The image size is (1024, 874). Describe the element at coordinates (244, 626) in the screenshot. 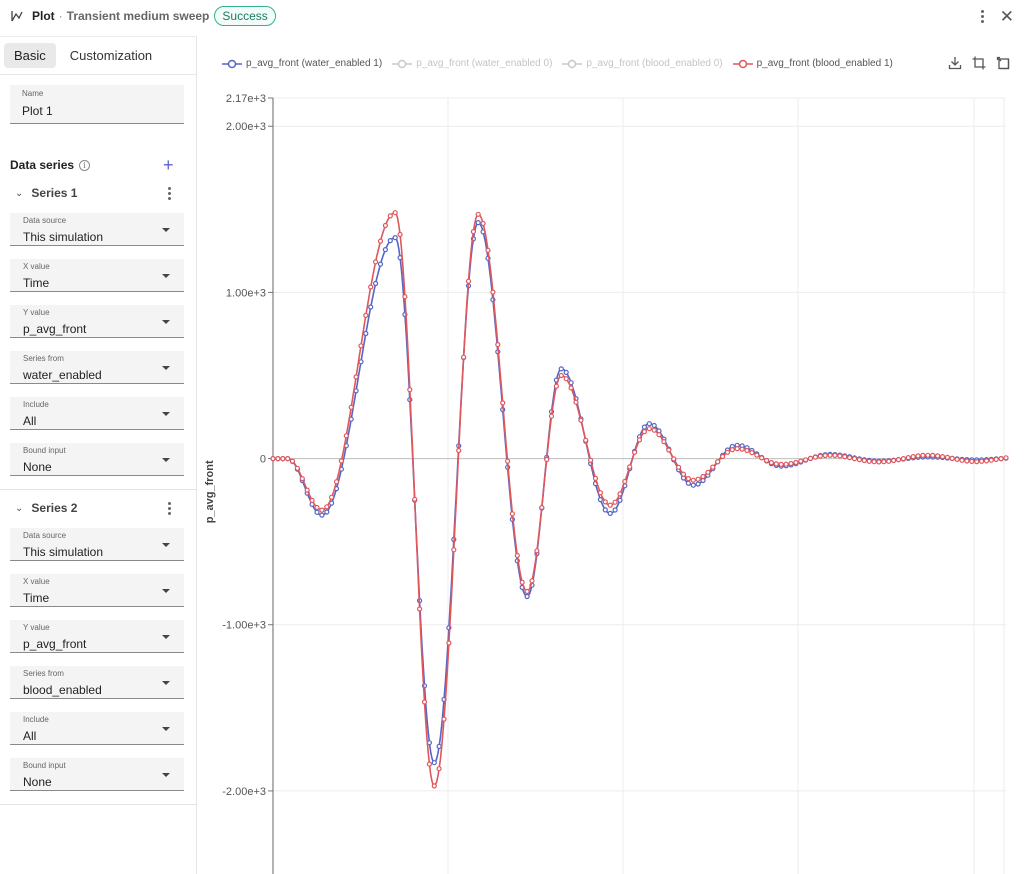

I see `y-tick-label: -1.00e+3` at that location.